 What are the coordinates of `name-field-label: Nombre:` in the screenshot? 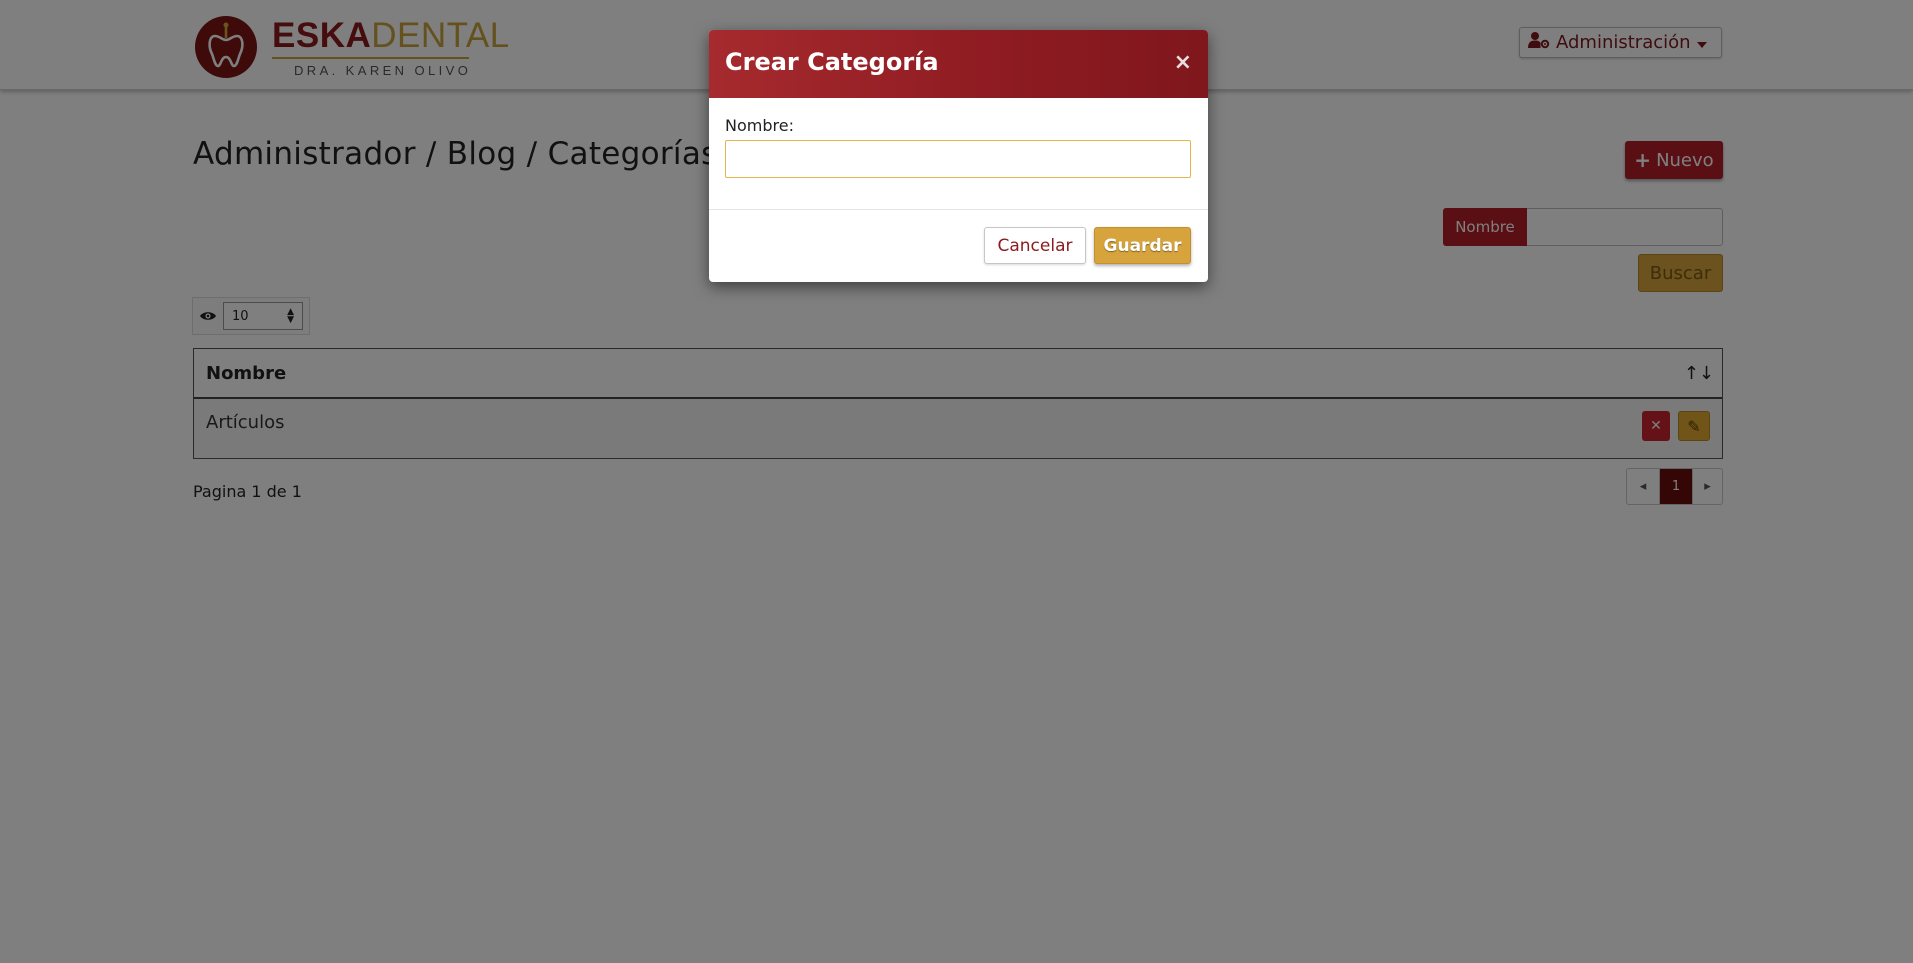 It's located at (759, 125).